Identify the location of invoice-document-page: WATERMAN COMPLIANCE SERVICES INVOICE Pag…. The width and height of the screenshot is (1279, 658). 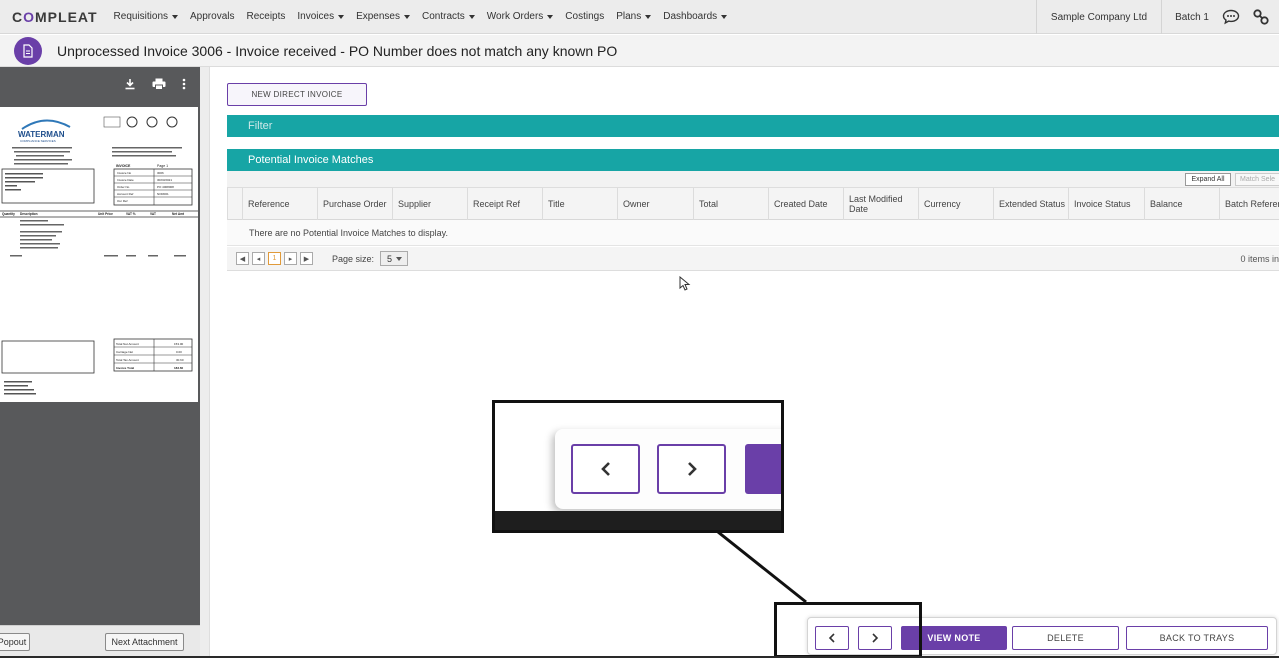
(99, 254).